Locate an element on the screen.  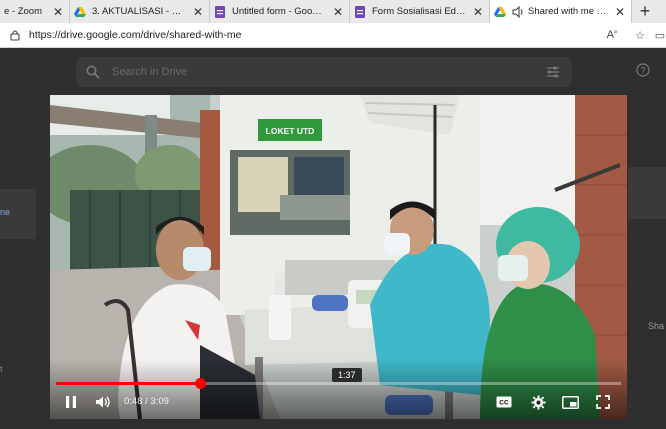
svg-text: CC is located at coordinates (504, 403).